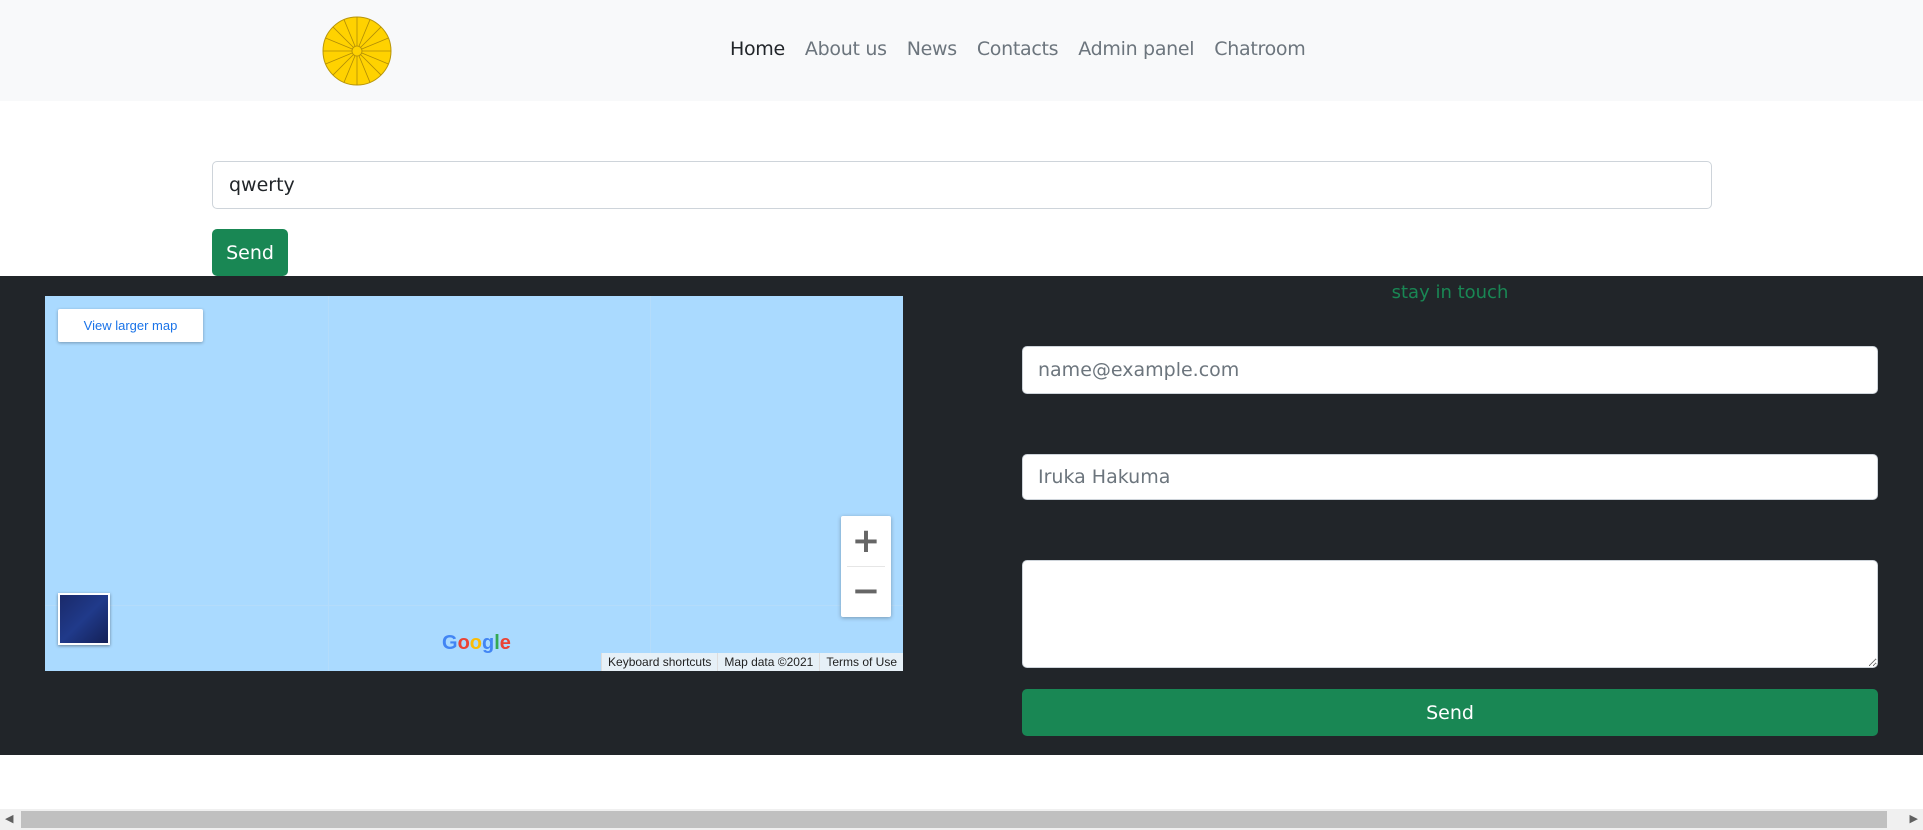  Describe the element at coordinates (866, 541) in the screenshot. I see `zoom-in-button: +` at that location.